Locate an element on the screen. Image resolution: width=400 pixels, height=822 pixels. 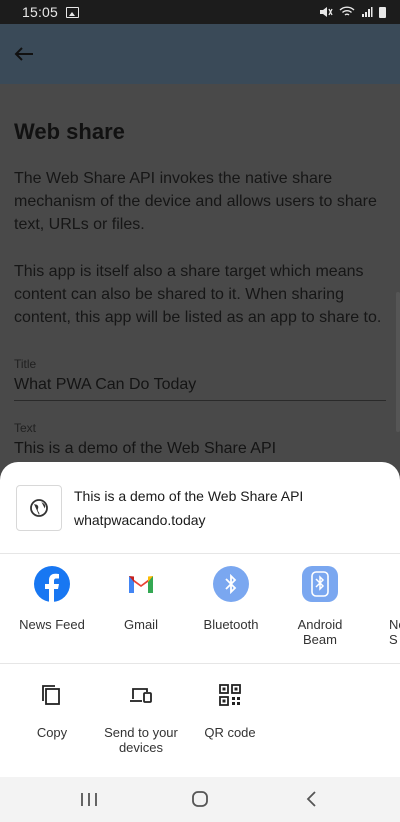
back-icon is located at coordinates (312, 799).